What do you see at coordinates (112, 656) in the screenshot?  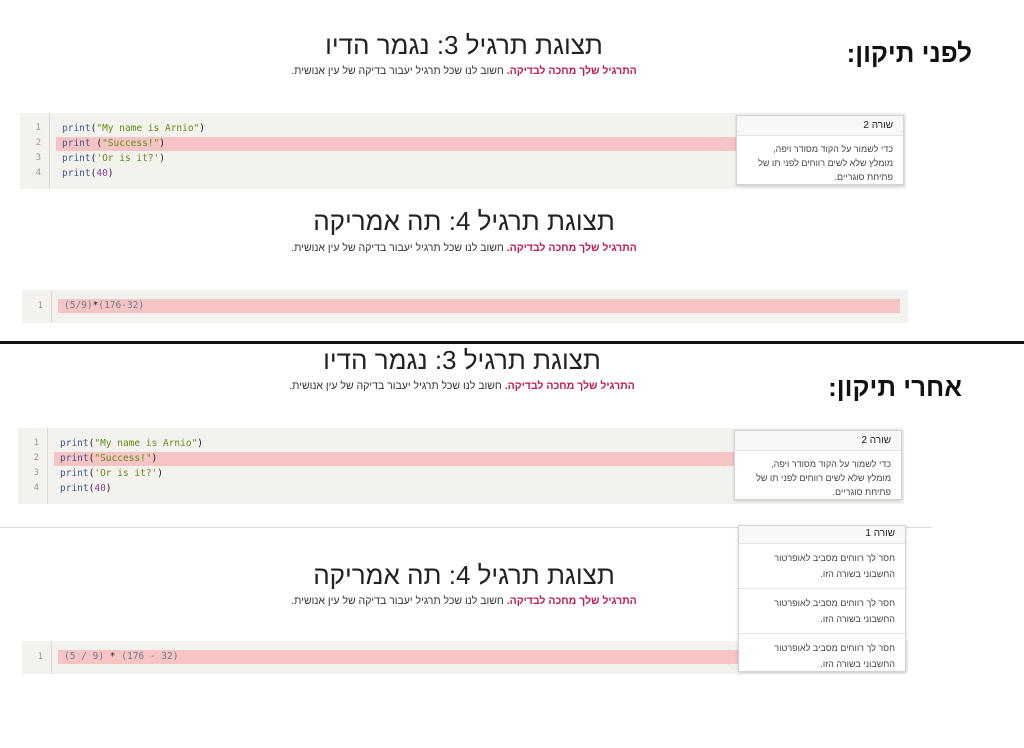 I see `code-token: *` at bounding box center [112, 656].